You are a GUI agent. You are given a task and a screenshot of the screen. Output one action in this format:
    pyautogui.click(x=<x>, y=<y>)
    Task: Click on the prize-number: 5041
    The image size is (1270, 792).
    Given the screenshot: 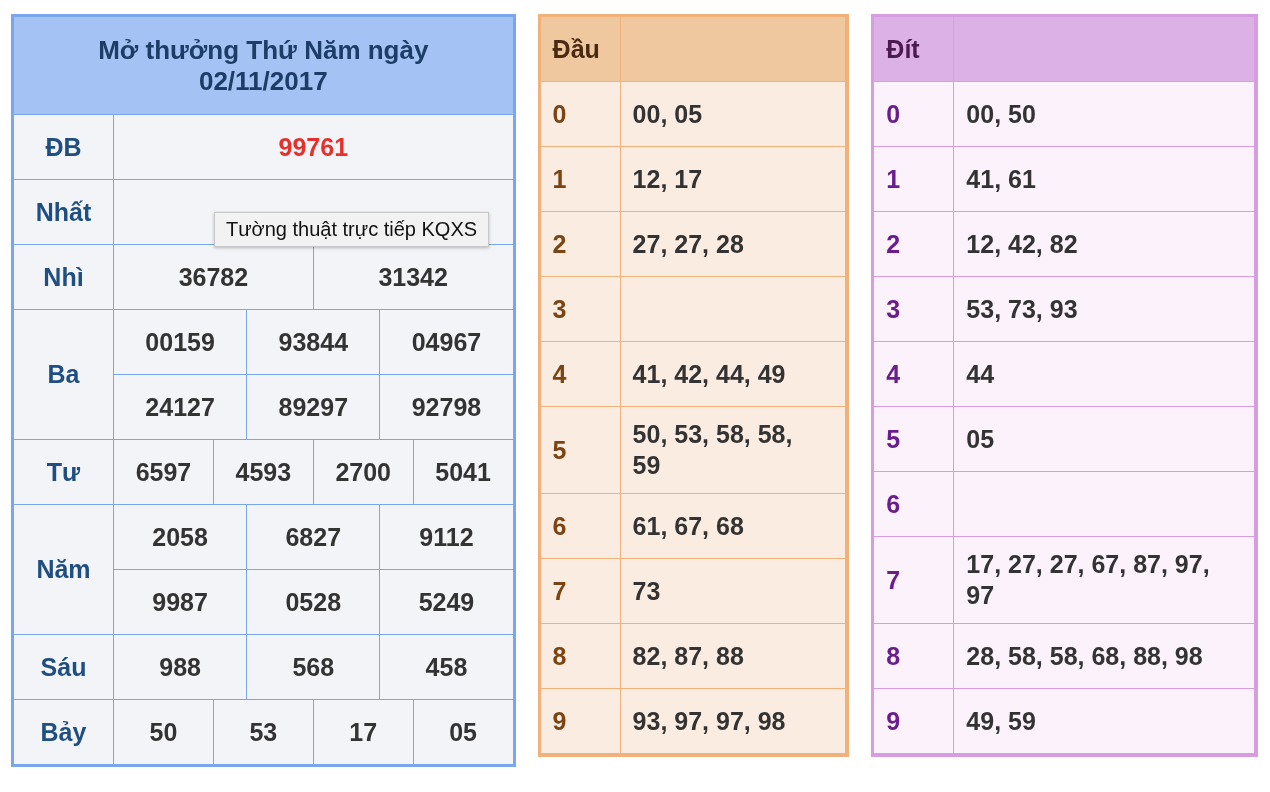 What is the action you would take?
    pyautogui.click(x=463, y=472)
    